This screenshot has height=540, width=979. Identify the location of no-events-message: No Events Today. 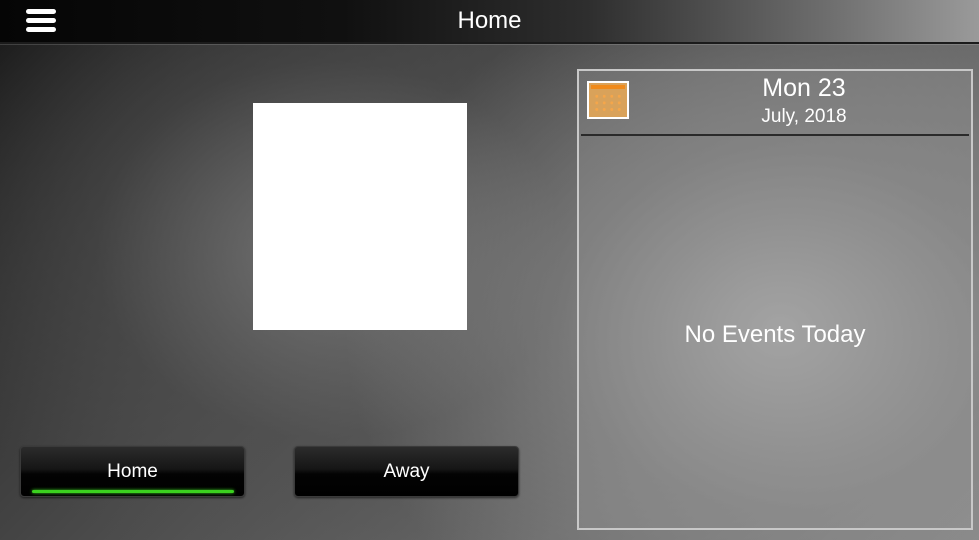
(775, 334).